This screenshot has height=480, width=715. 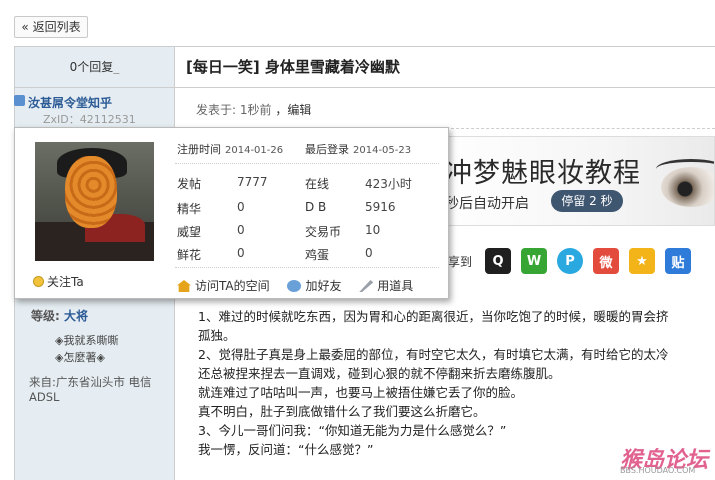 I want to click on follow-label: 关注Ta, so click(x=65, y=282).